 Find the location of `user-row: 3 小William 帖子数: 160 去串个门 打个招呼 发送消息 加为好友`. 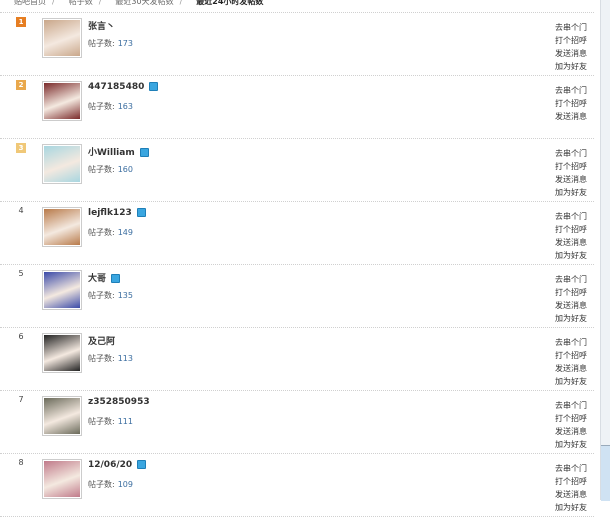

user-row: 3 小William 帖子数: 160 去串个门 打个招呼 发送消息 加为好友 is located at coordinates (297, 170).